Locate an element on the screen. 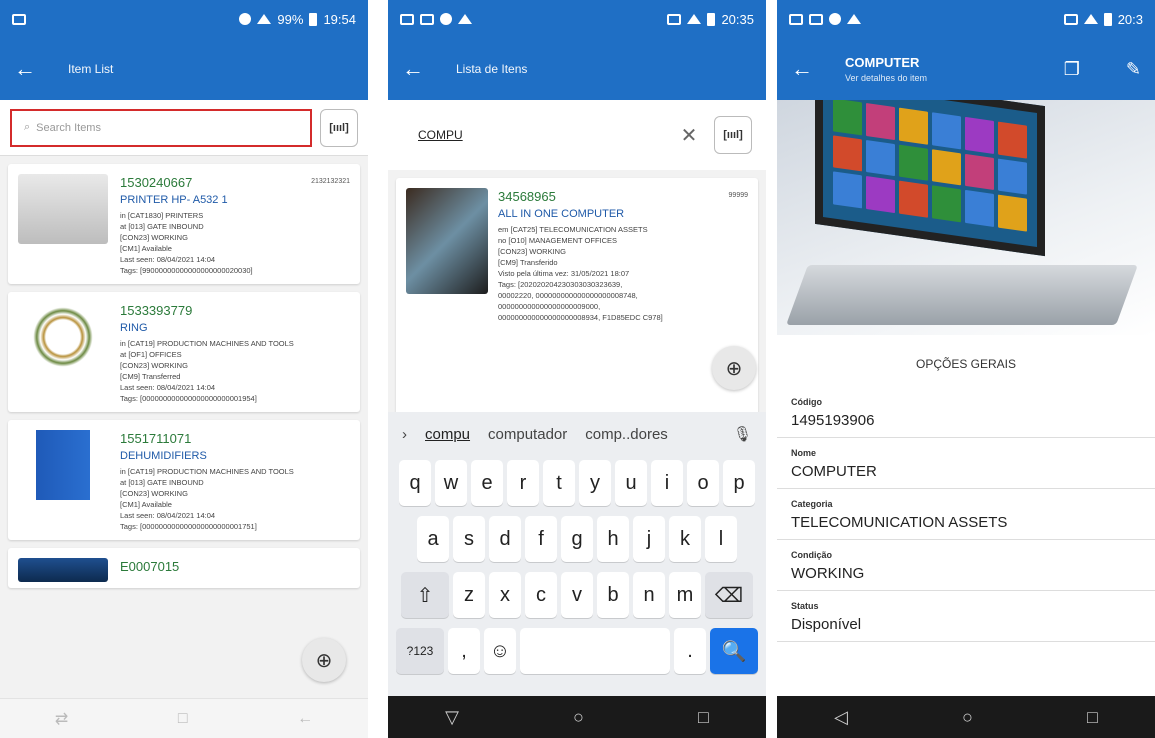  key: q is located at coordinates (415, 483).